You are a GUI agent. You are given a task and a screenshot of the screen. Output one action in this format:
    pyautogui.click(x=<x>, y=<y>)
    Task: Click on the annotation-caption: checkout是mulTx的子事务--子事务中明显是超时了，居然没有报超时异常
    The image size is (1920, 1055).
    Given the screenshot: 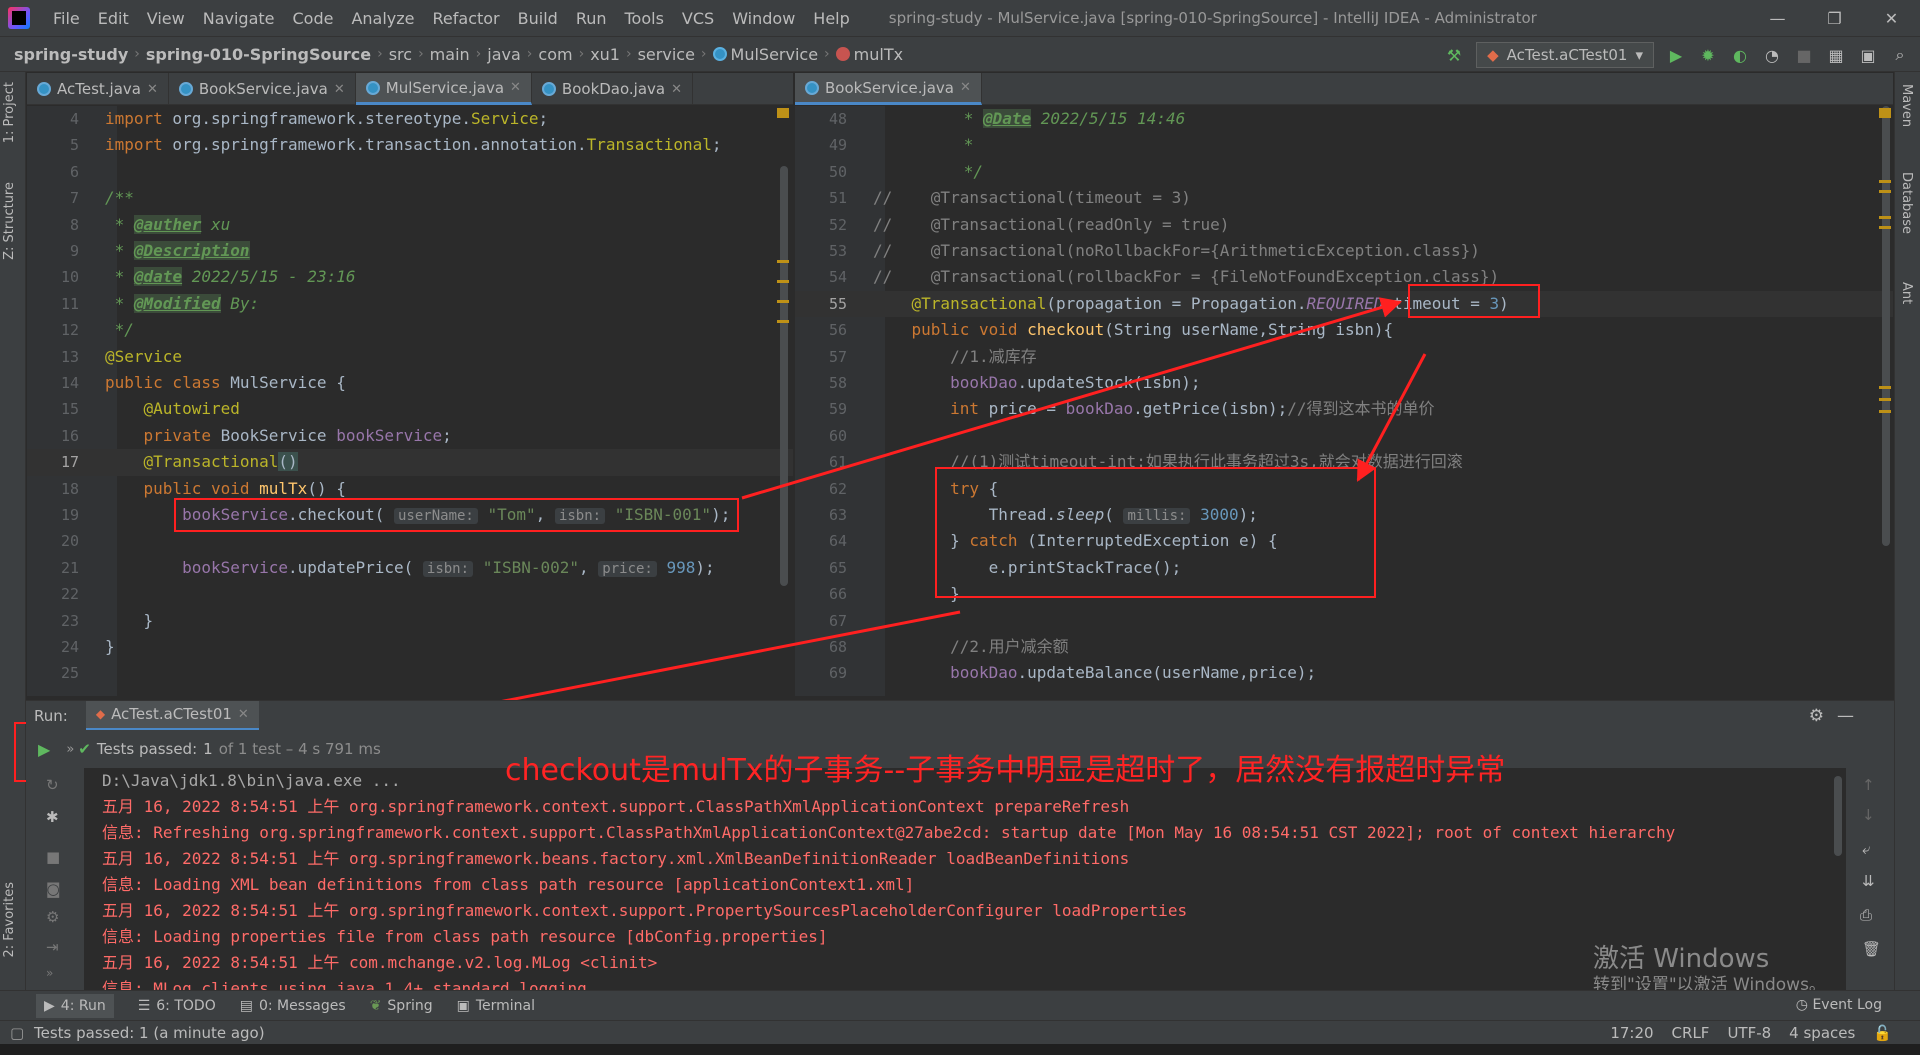 What is the action you would take?
    pyautogui.click(x=1005, y=770)
    